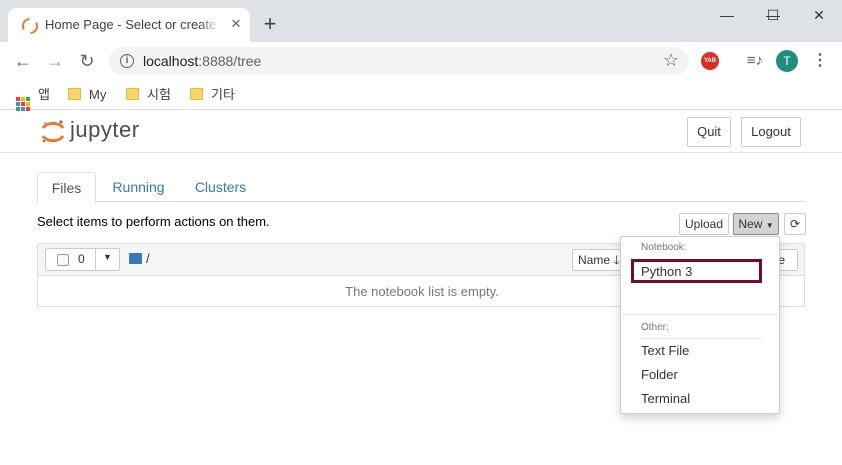 Image resolution: width=842 pixels, height=465 pixels. Describe the element at coordinates (421, 132) in the screenshot. I see `jupyter-header: jupyter Quit Logout` at that location.